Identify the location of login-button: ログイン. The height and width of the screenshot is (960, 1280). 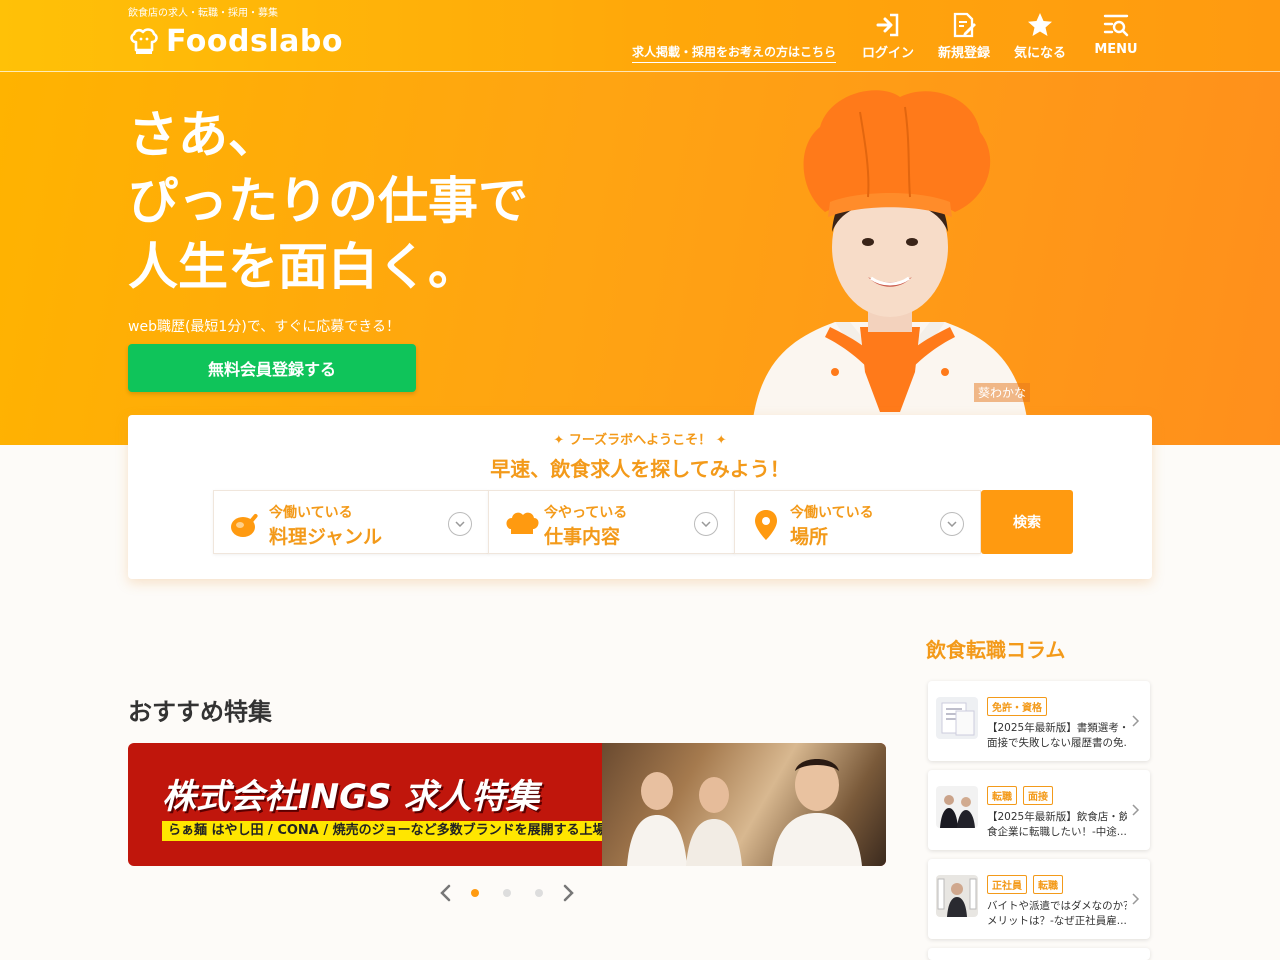
(888, 36).